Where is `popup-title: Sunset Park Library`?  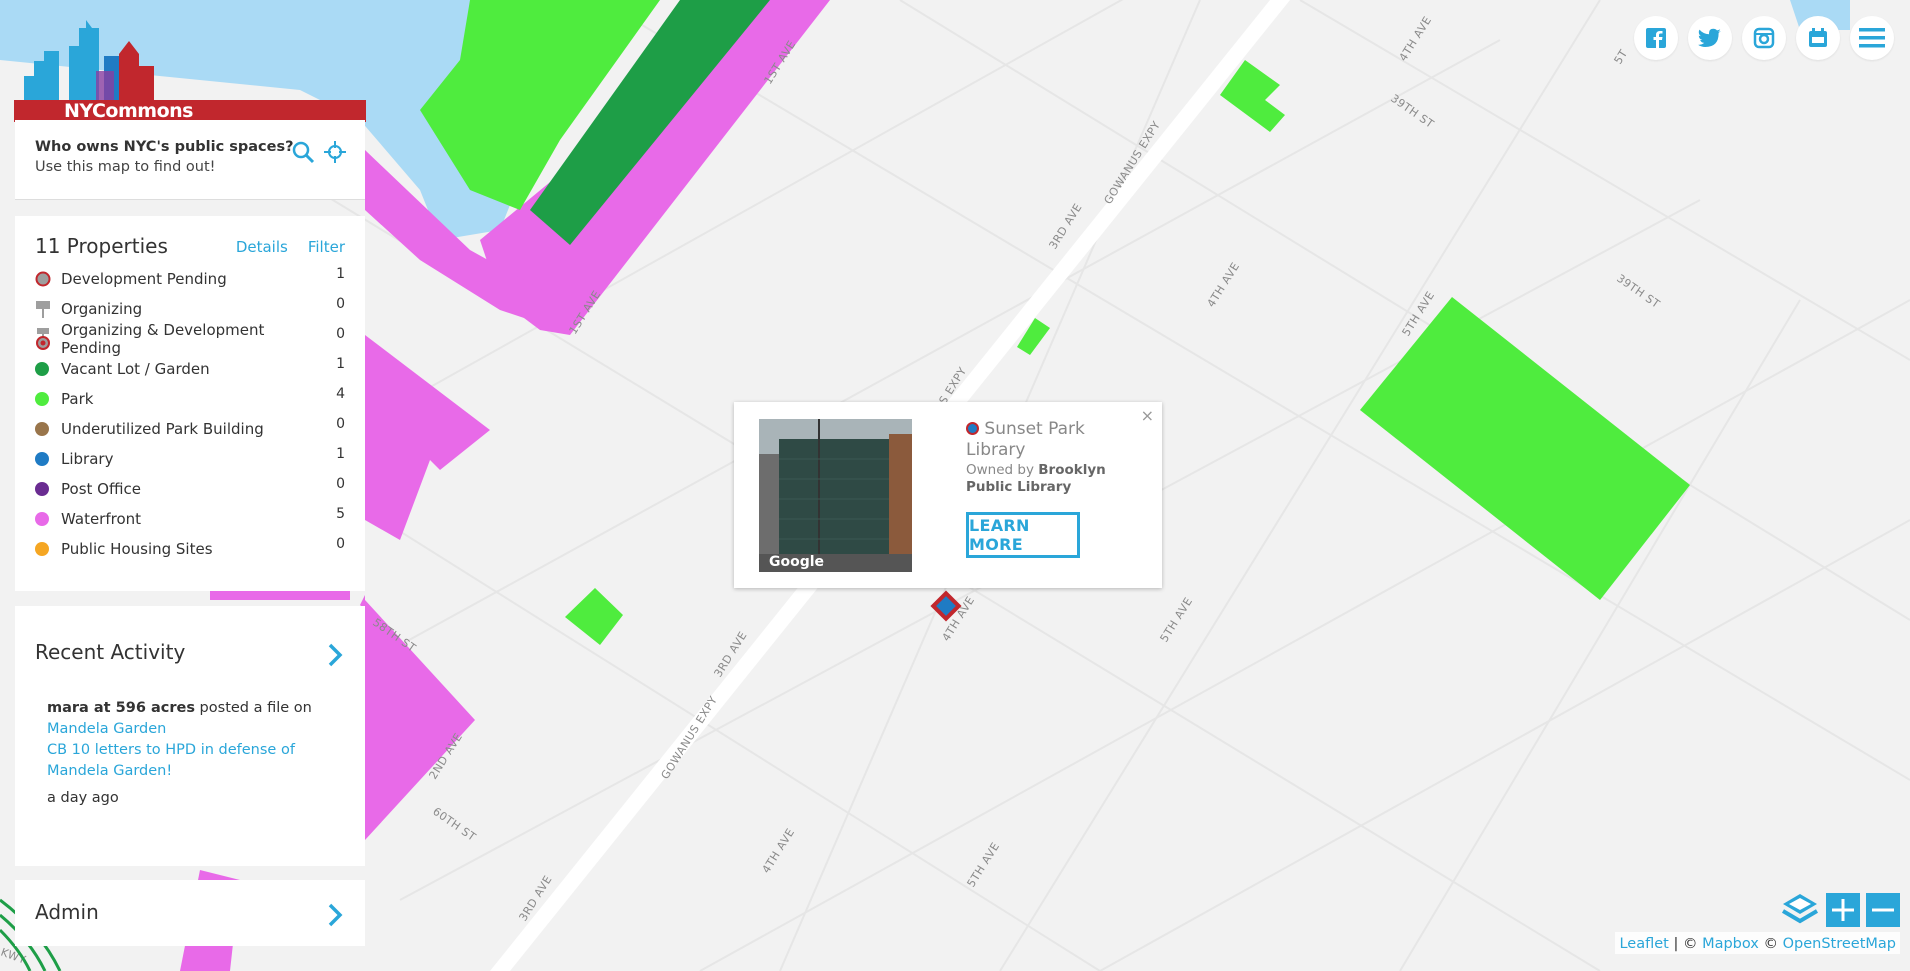
popup-title: Sunset Park Library is located at coordinates (1041, 440).